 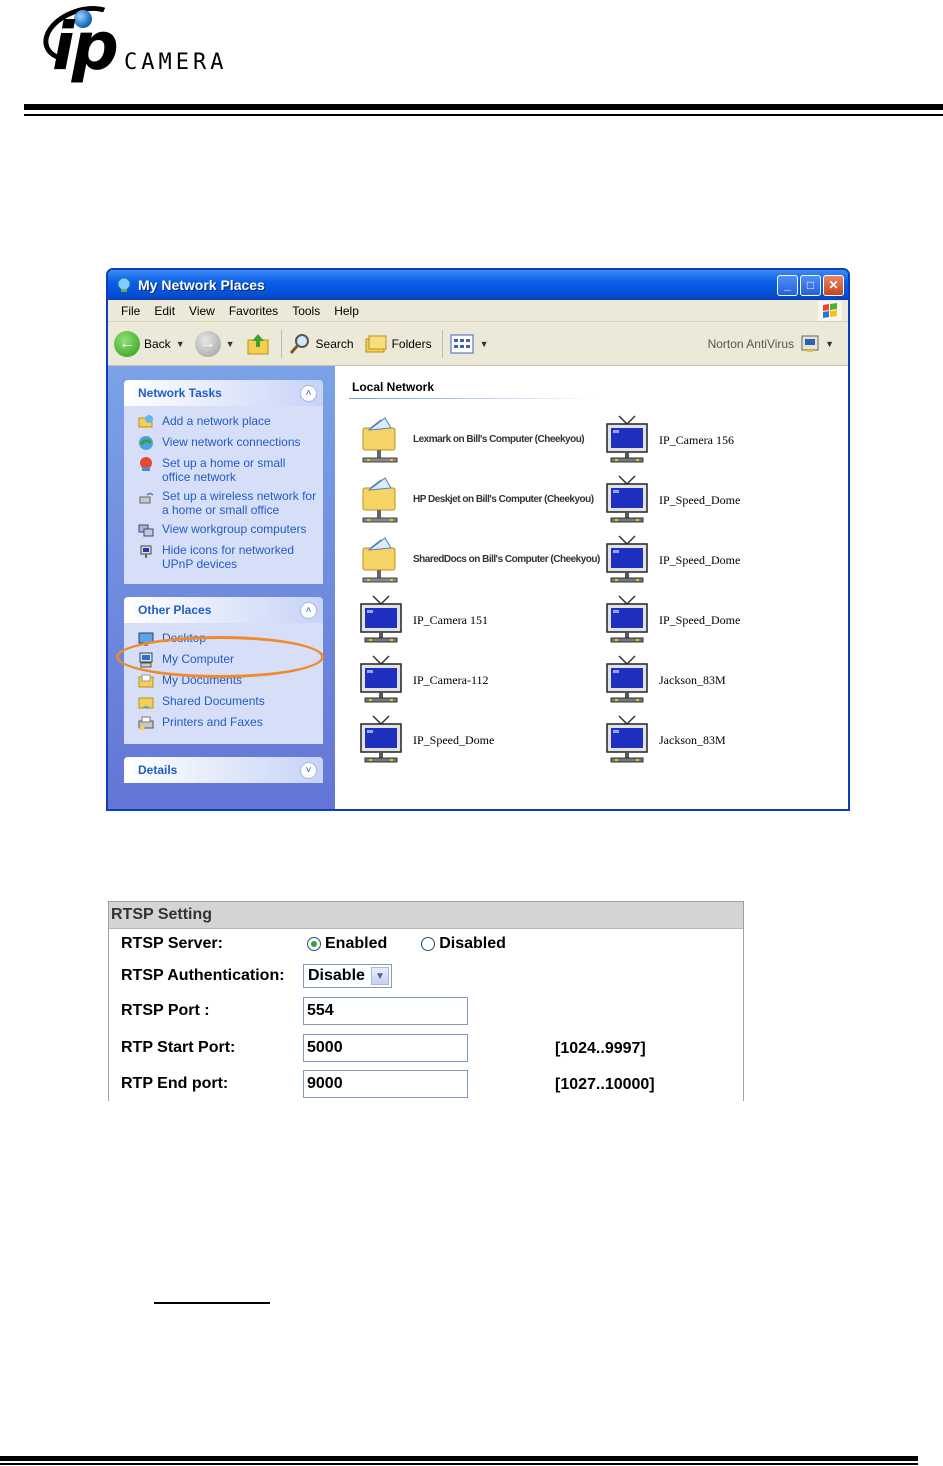 I want to click on task-add-network-place: Add a network place, so click(x=227, y=422).